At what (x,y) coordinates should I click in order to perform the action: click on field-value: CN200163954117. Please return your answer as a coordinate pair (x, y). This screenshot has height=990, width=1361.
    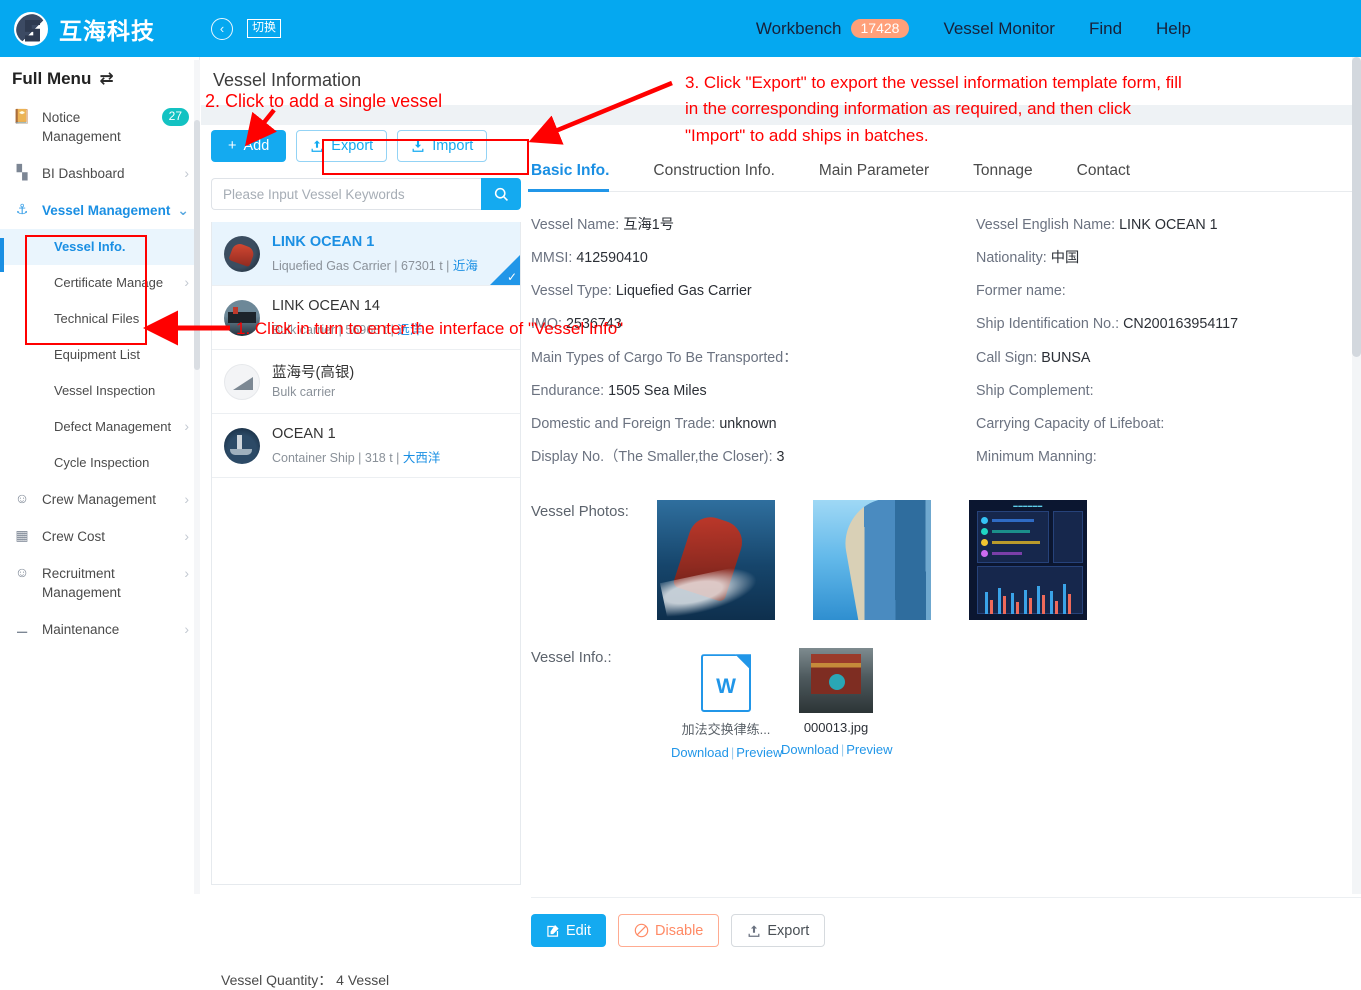
    Looking at the image, I should click on (1181, 324).